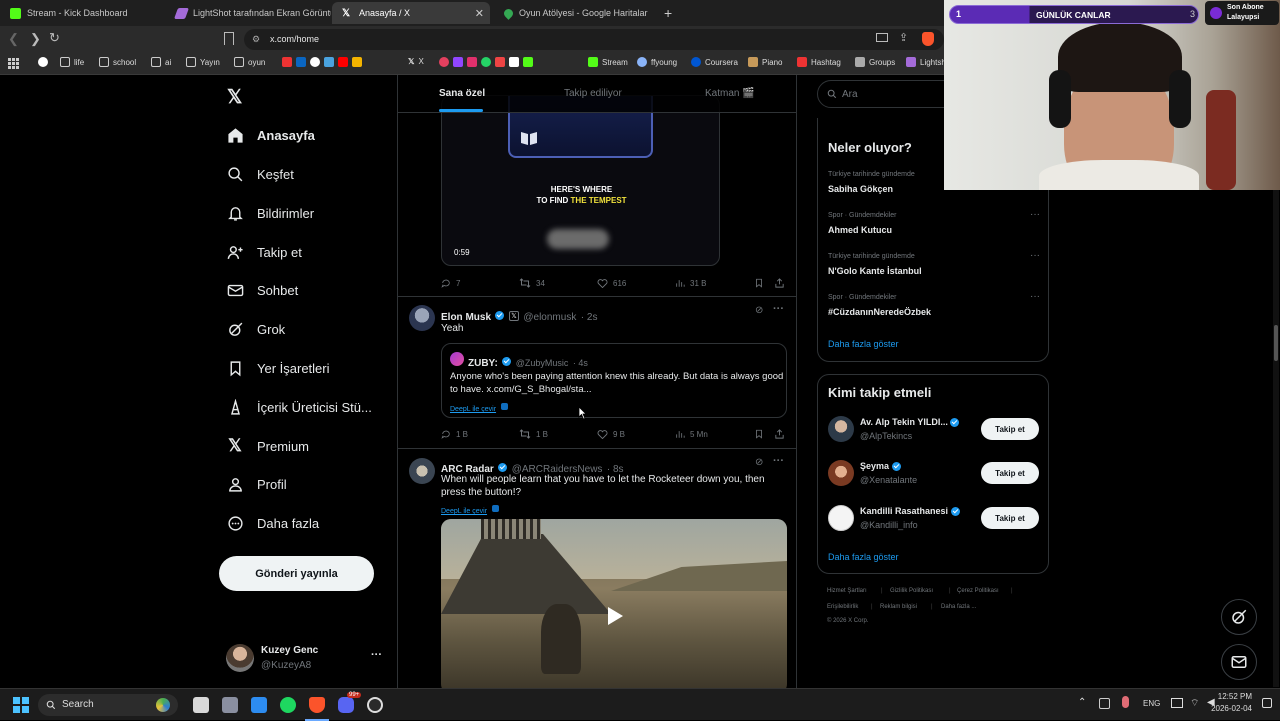  What do you see at coordinates (1276, 343) in the screenshot?
I see `scrollbar-thumb` at bounding box center [1276, 343].